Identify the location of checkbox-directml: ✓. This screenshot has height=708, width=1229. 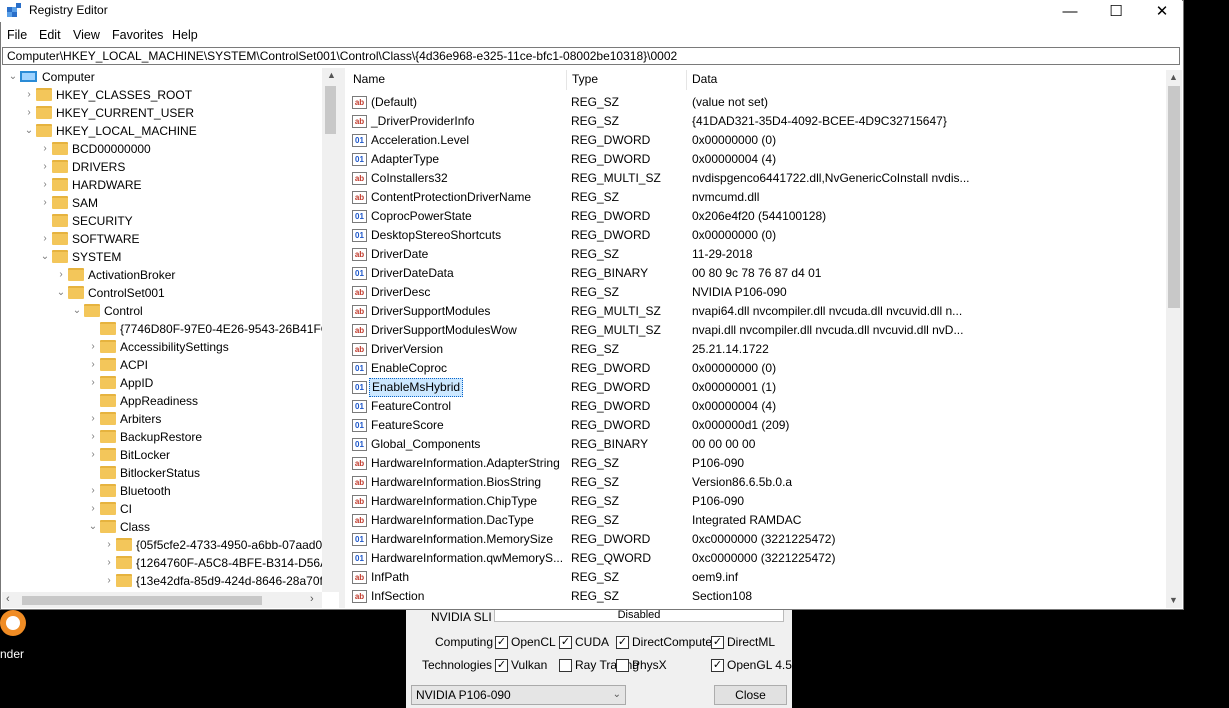
(717, 642).